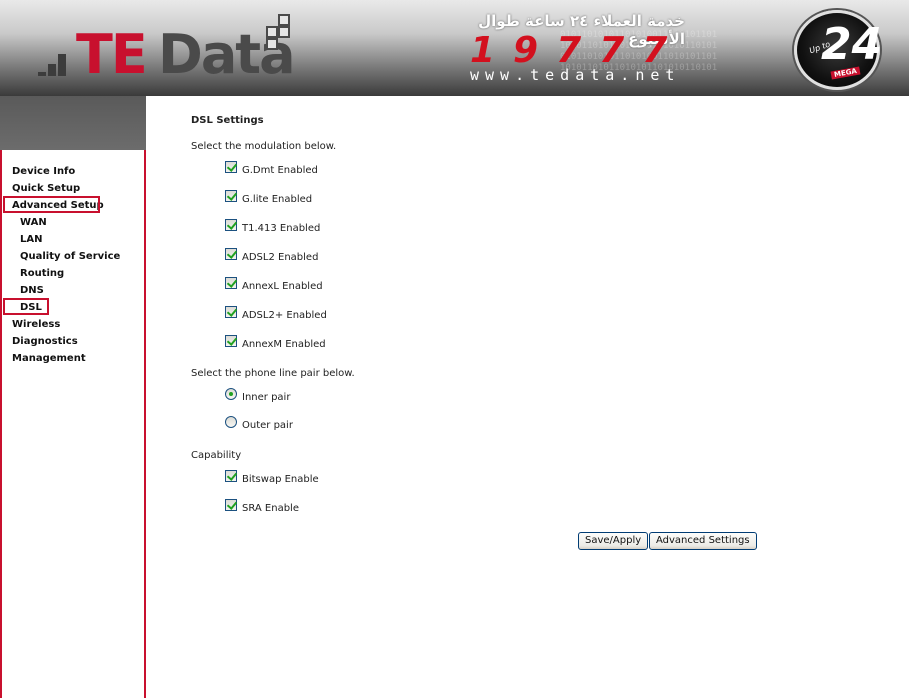 Image resolution: width=909 pixels, height=698 pixels. Describe the element at coordinates (852, 44) in the screenshot. I see `badge-number: 24` at that location.